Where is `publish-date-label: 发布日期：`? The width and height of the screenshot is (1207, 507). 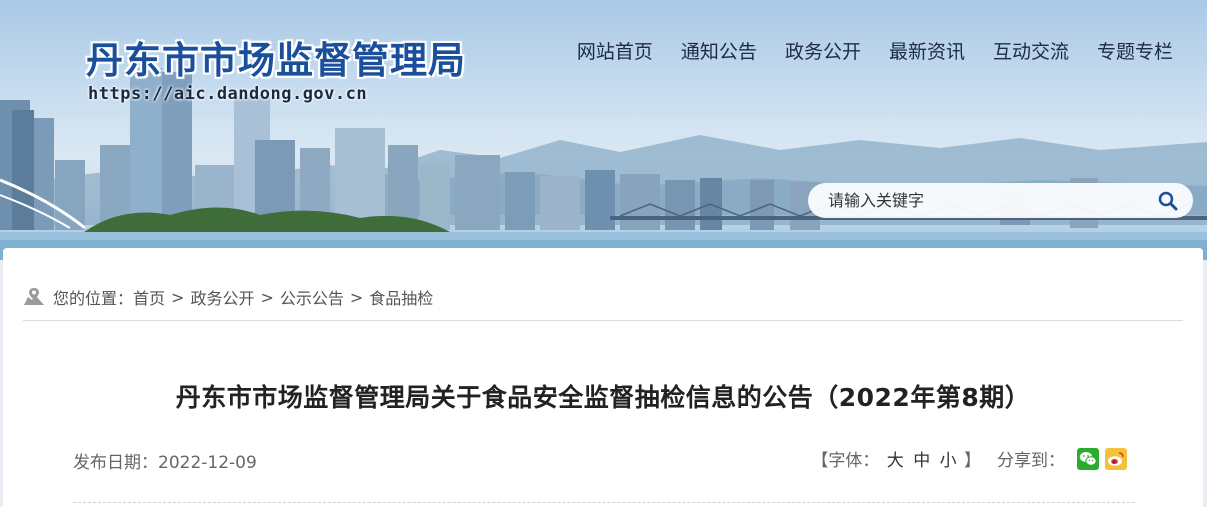 publish-date-label: 发布日期： is located at coordinates (115, 463).